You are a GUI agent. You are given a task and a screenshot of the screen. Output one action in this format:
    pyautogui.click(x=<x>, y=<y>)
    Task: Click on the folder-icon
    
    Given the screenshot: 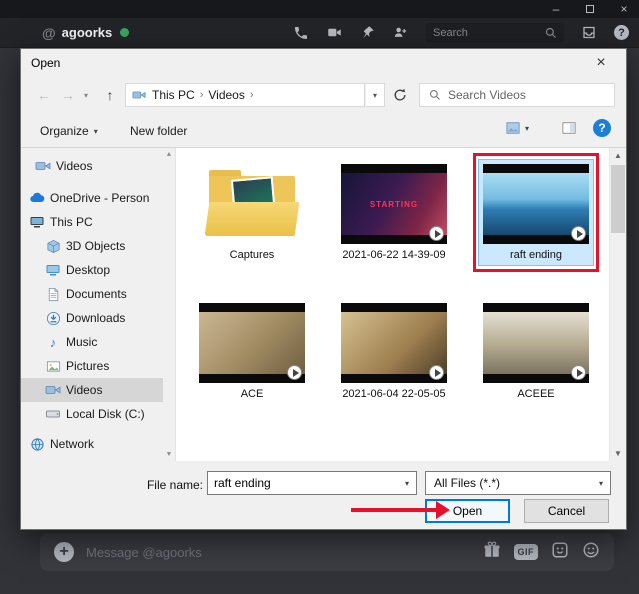 What is the action you would take?
    pyautogui.click(x=252, y=204)
    